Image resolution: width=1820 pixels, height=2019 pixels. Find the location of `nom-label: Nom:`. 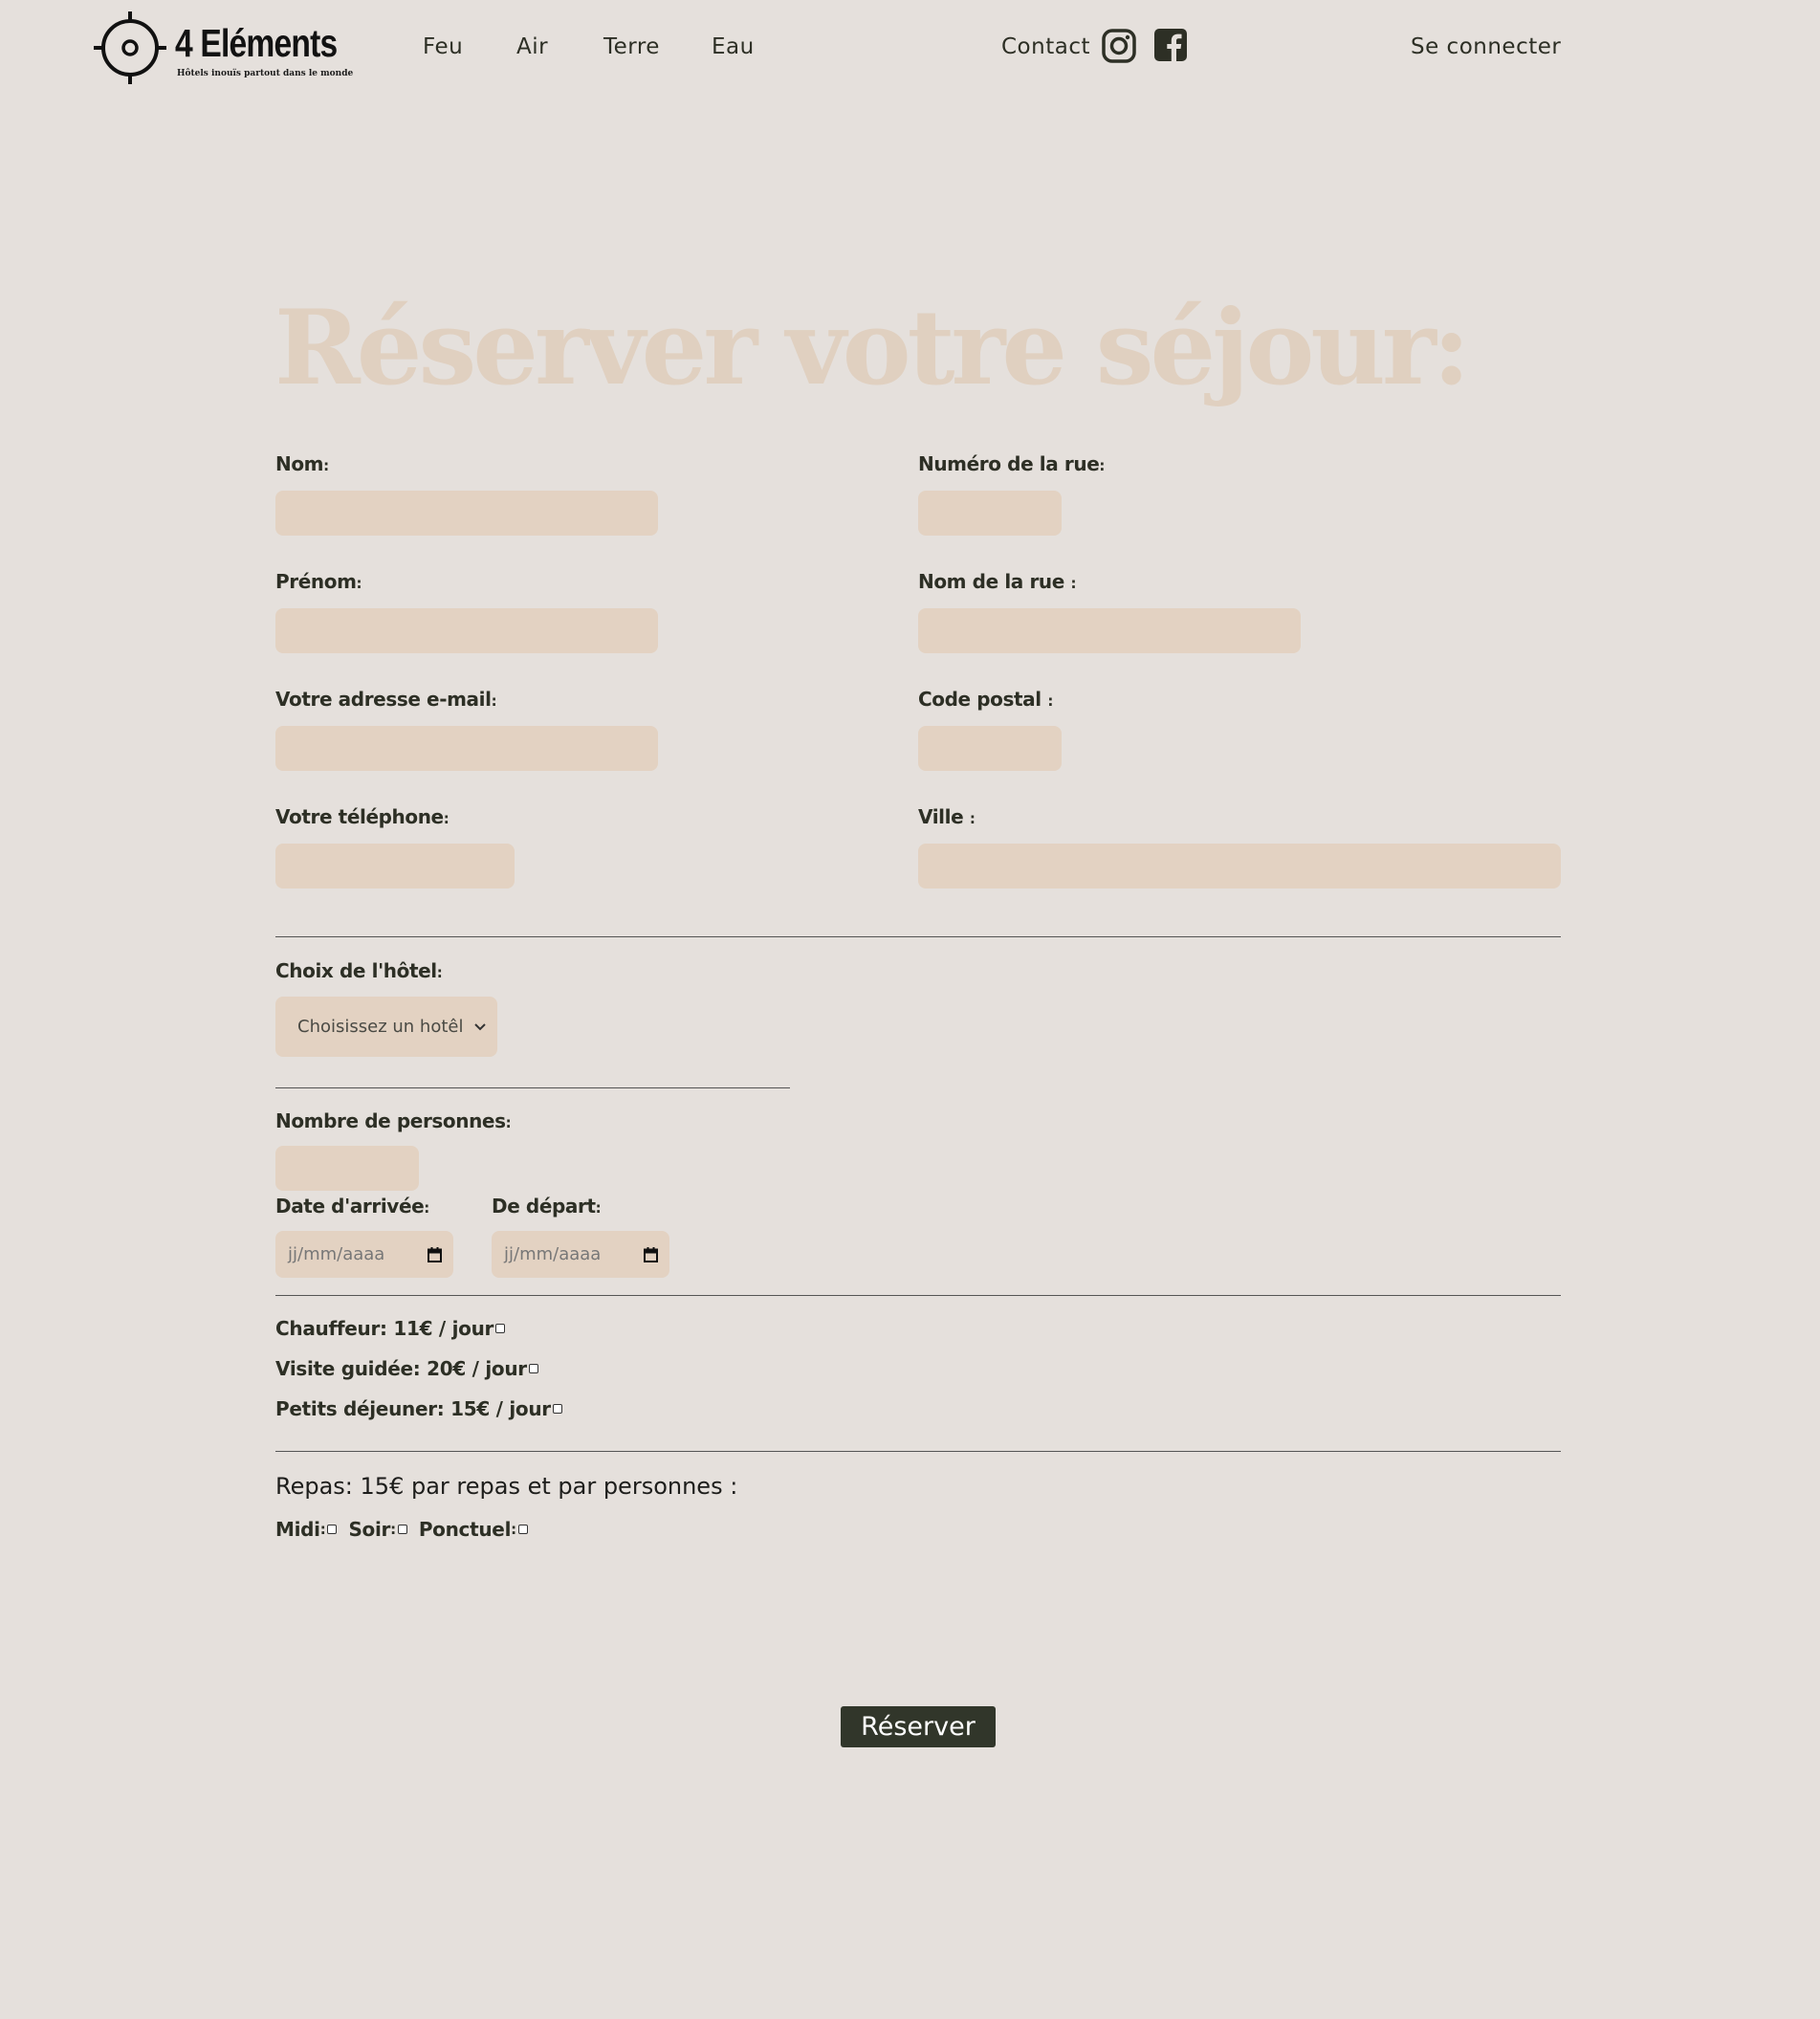

nom-label: Nom: is located at coordinates (302, 463).